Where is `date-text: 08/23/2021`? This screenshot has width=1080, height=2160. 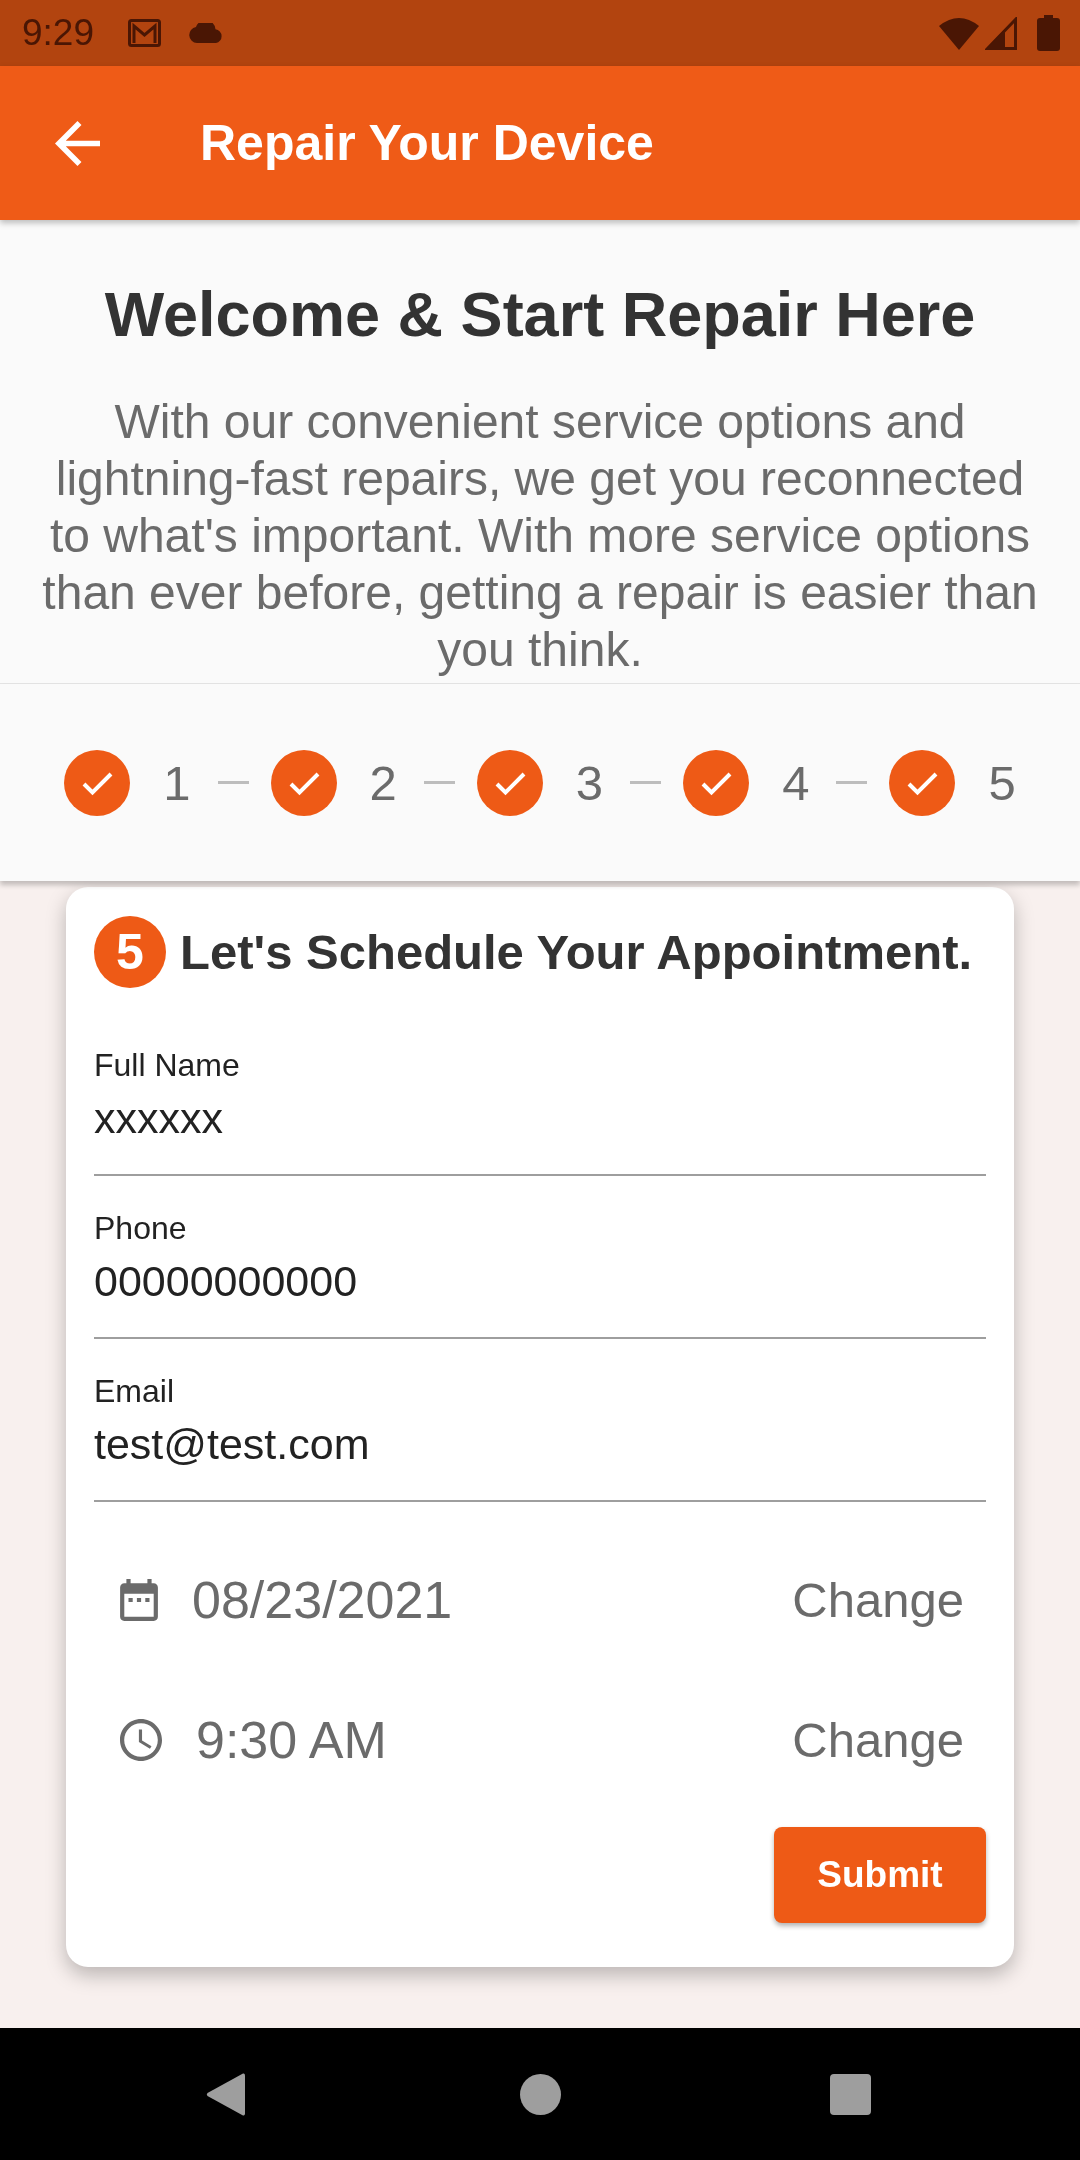
date-text: 08/23/2021 is located at coordinates (322, 1600).